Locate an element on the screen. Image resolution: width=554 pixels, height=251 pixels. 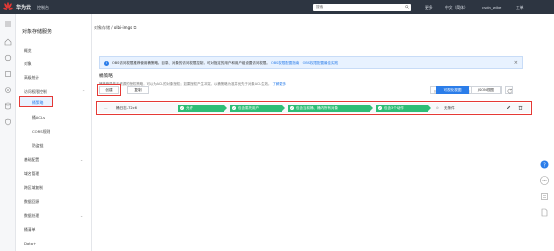
top-bar: 华为云 控制台 搜索 更多 中文（简体） csdn_wike 工单 is located at coordinates (277, 7).